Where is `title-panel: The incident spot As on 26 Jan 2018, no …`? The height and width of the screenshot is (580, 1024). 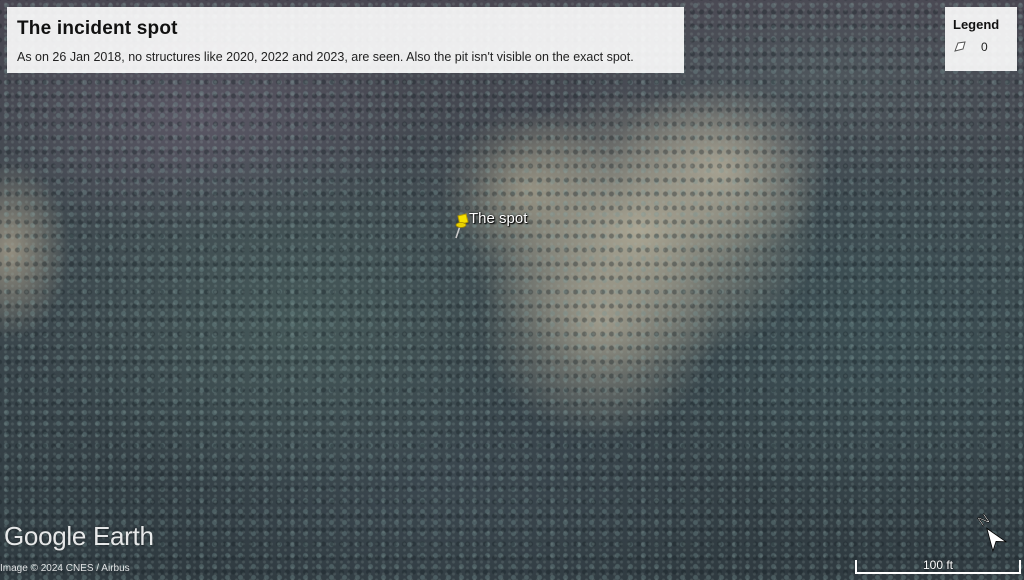
title-panel: The incident spot As on 26 Jan 2018, no … is located at coordinates (345, 40).